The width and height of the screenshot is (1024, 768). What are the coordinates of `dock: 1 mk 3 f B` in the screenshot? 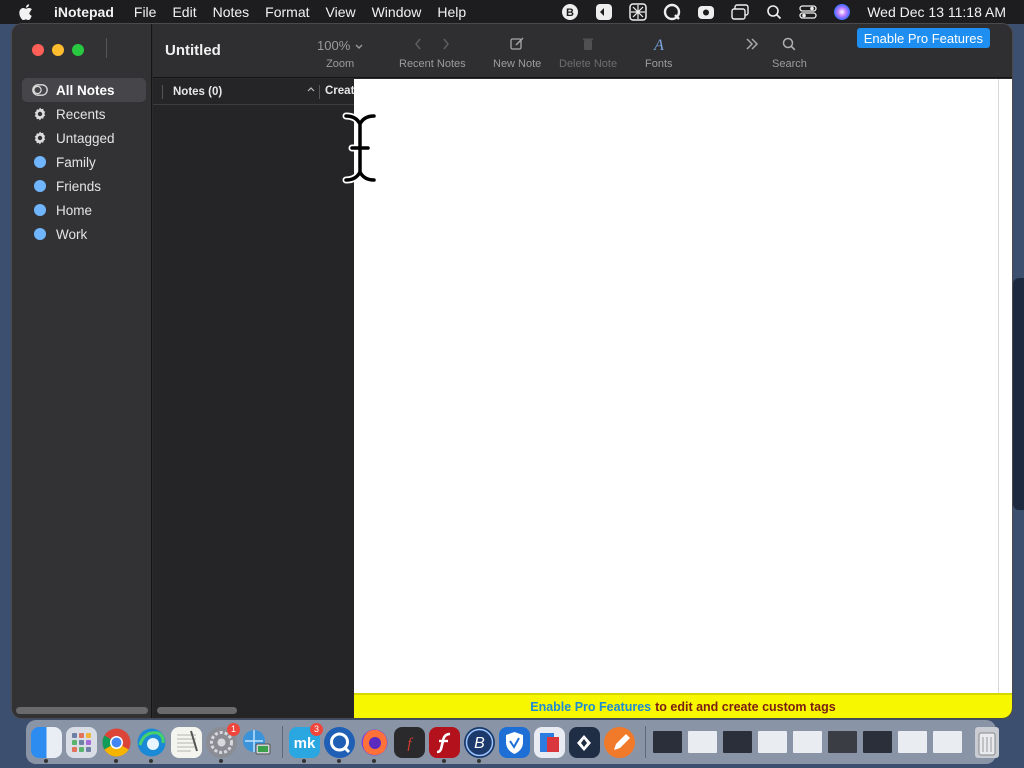 It's located at (512, 742).